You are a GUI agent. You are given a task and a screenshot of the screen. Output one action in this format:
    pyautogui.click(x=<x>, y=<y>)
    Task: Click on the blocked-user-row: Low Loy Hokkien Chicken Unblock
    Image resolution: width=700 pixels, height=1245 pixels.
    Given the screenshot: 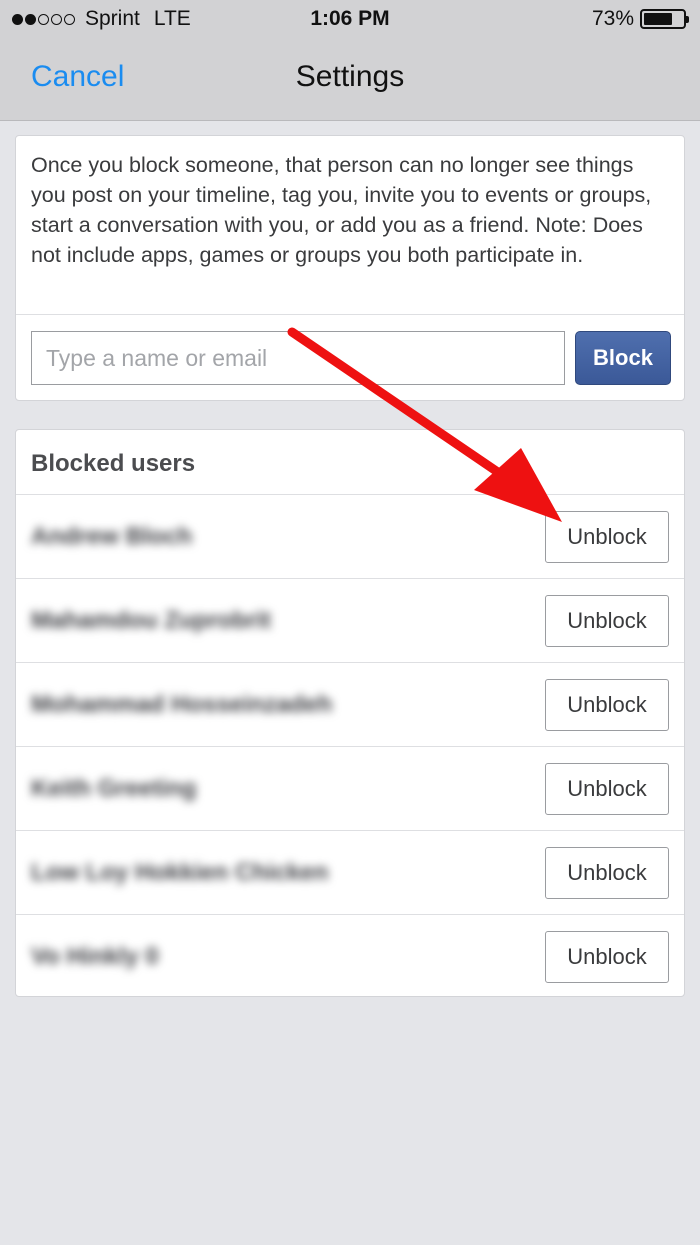 What is the action you would take?
    pyautogui.click(x=350, y=872)
    